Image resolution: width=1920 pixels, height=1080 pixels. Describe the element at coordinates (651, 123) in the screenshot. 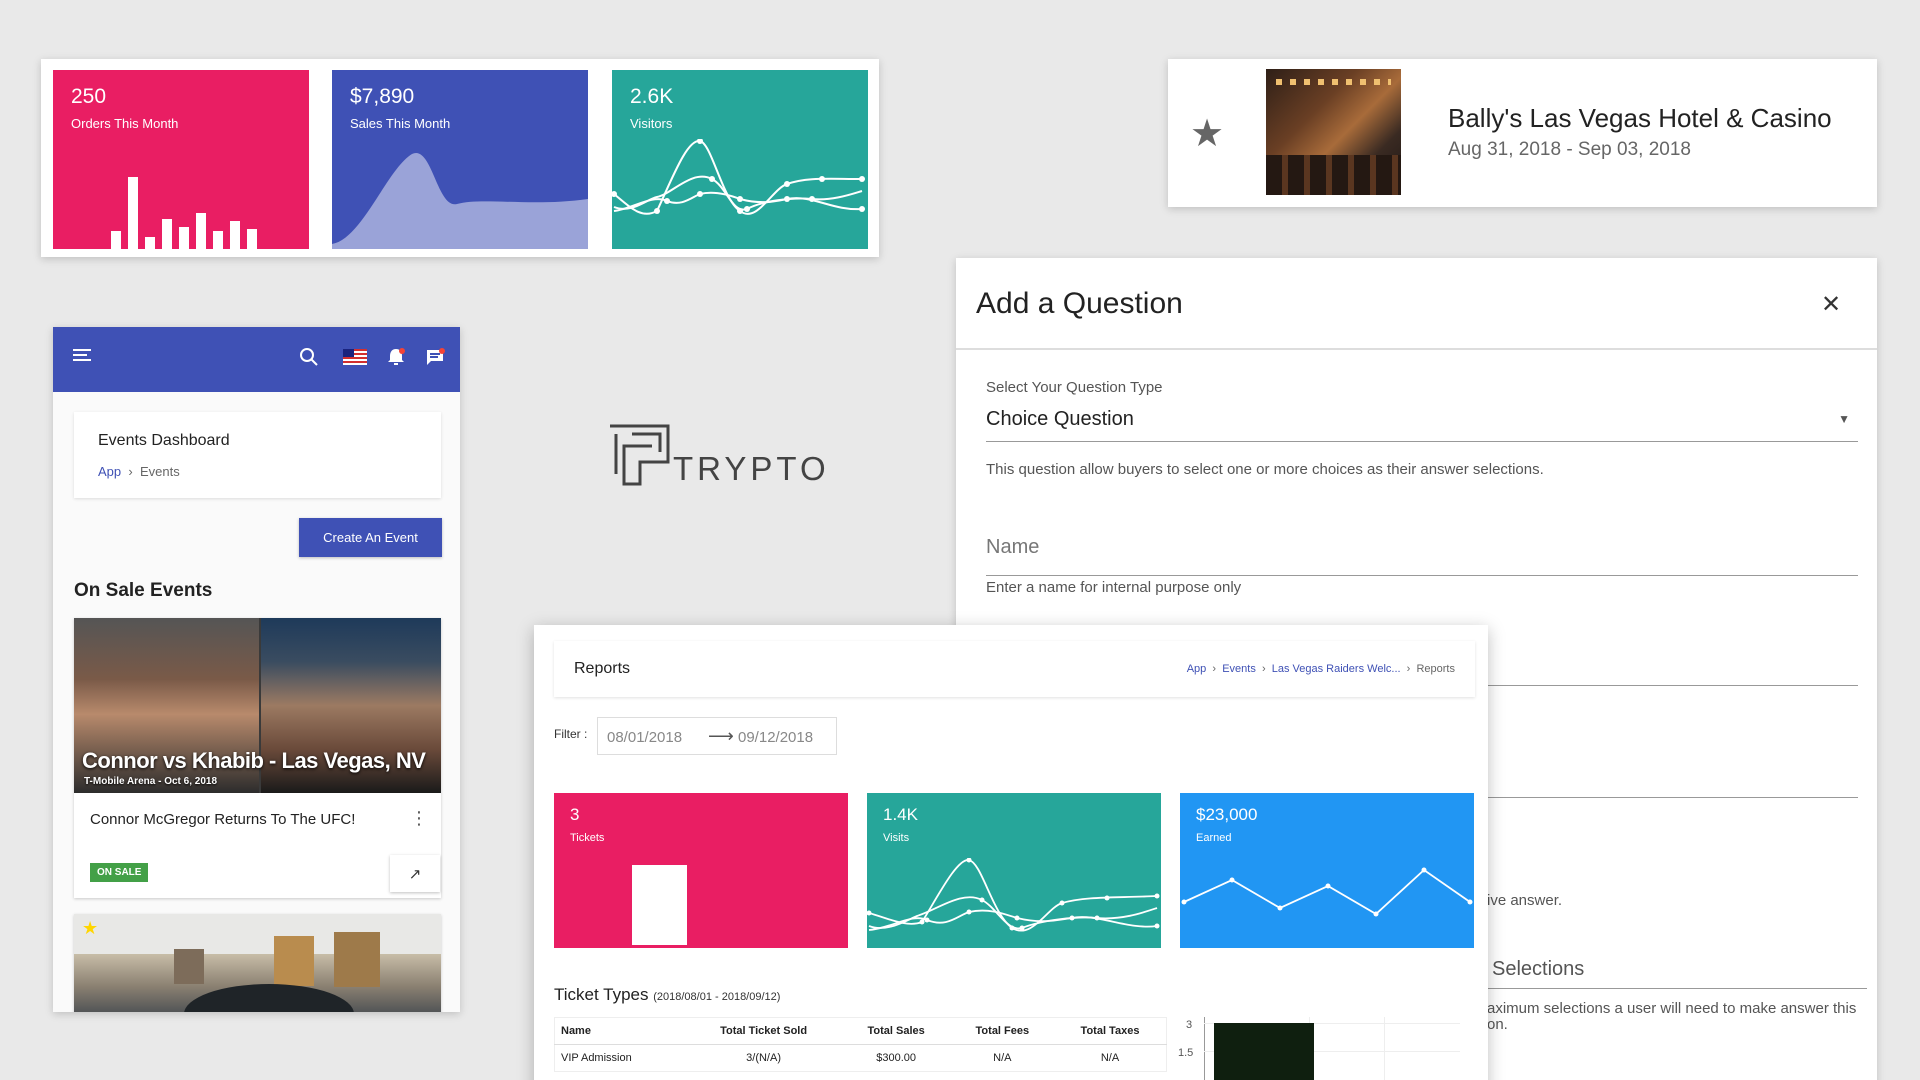

I see `visitors-label: Visitors` at that location.